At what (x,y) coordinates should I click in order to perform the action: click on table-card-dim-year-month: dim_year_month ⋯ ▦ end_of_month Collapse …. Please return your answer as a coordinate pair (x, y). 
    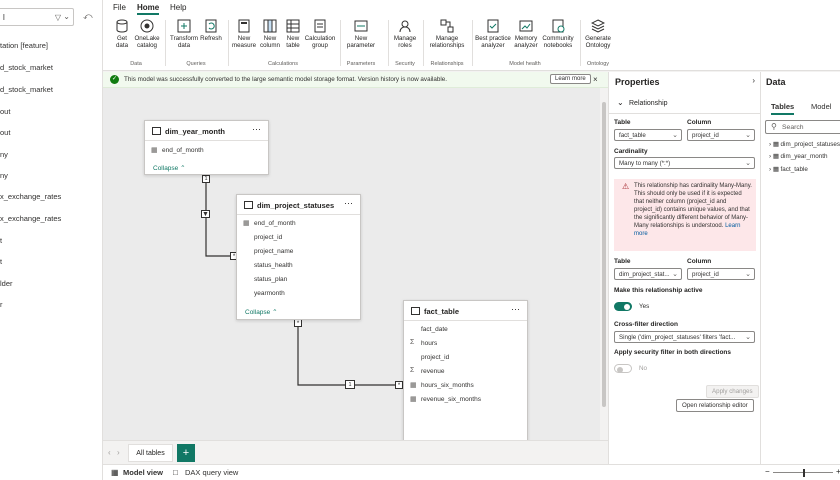
    Looking at the image, I should click on (206, 147).